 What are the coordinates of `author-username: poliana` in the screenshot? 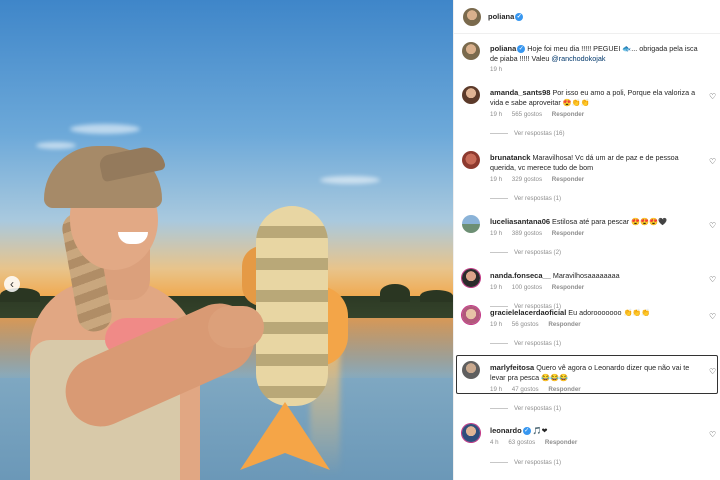 It's located at (501, 16).